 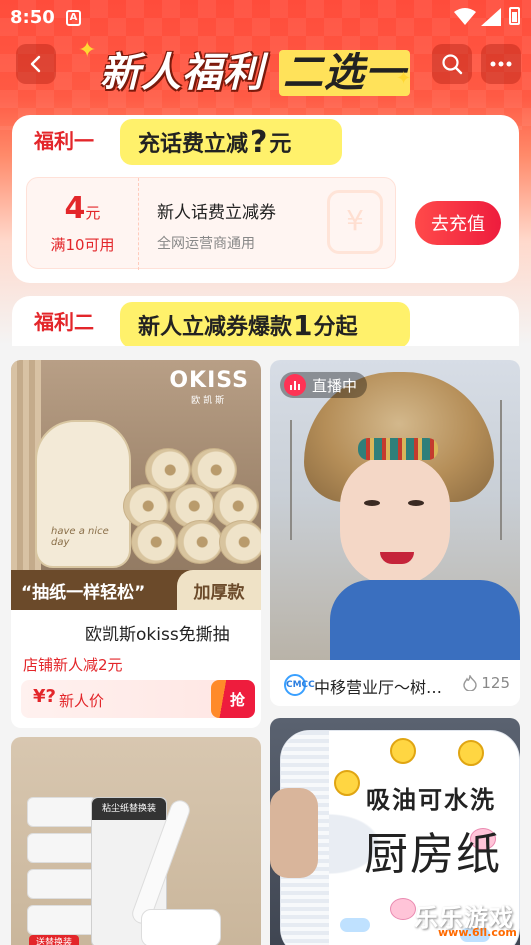 I want to click on page-title: ✦ 新人福利 二选一 ✦, so click(x=249, y=65).